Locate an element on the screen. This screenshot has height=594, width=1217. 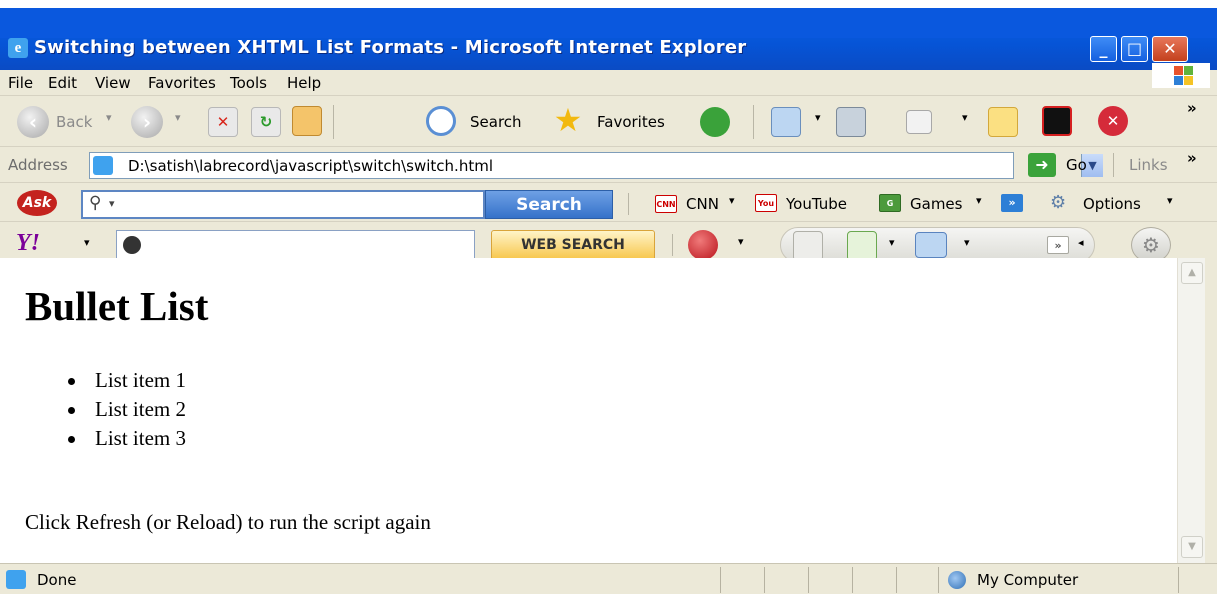
youtube-link: YouTube is located at coordinates (816, 204).